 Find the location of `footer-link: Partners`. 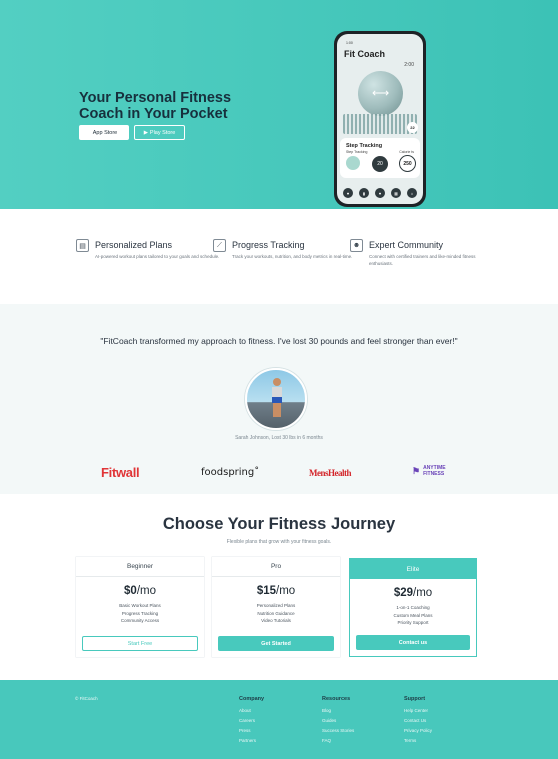

footer-link: Partners is located at coordinates (251, 741).